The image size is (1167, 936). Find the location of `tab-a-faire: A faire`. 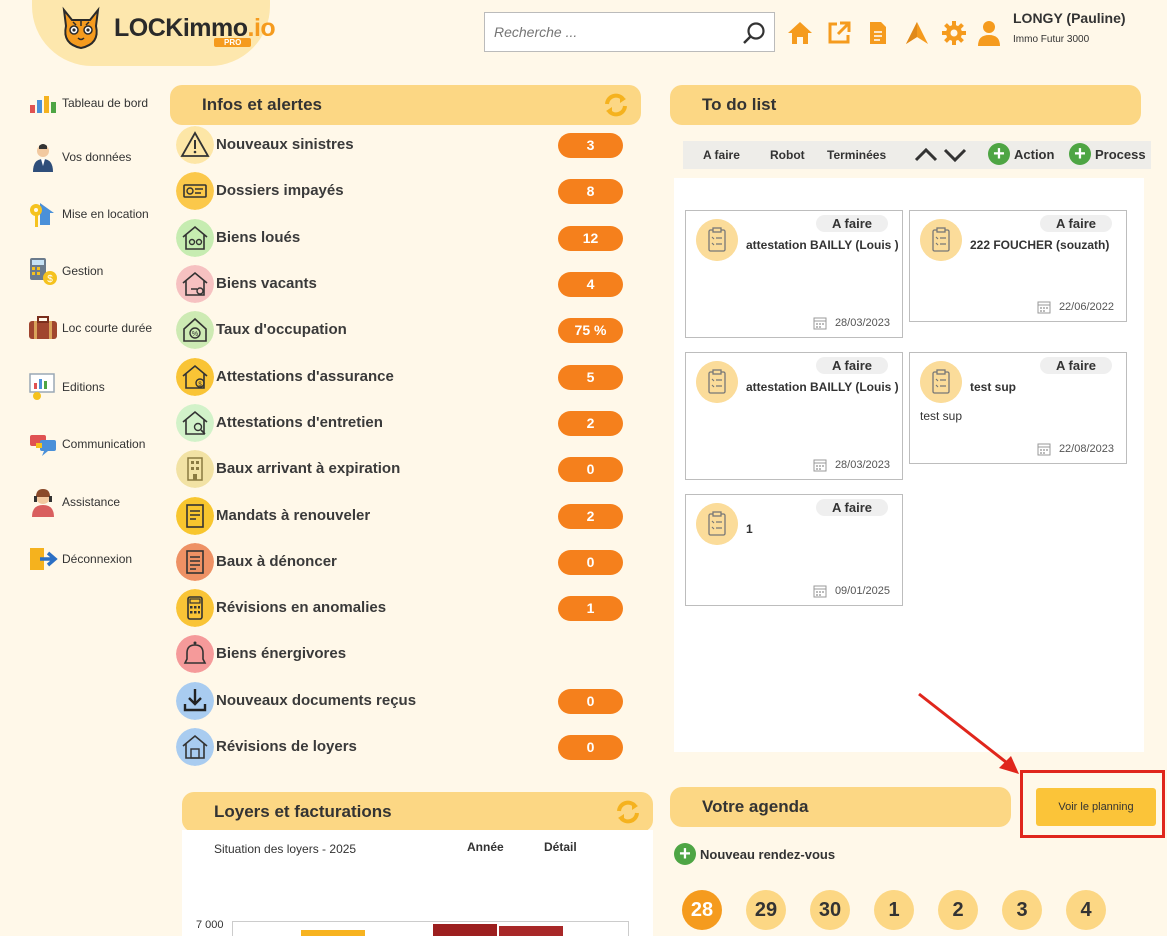

tab-a-faire: A faire is located at coordinates (721, 155).